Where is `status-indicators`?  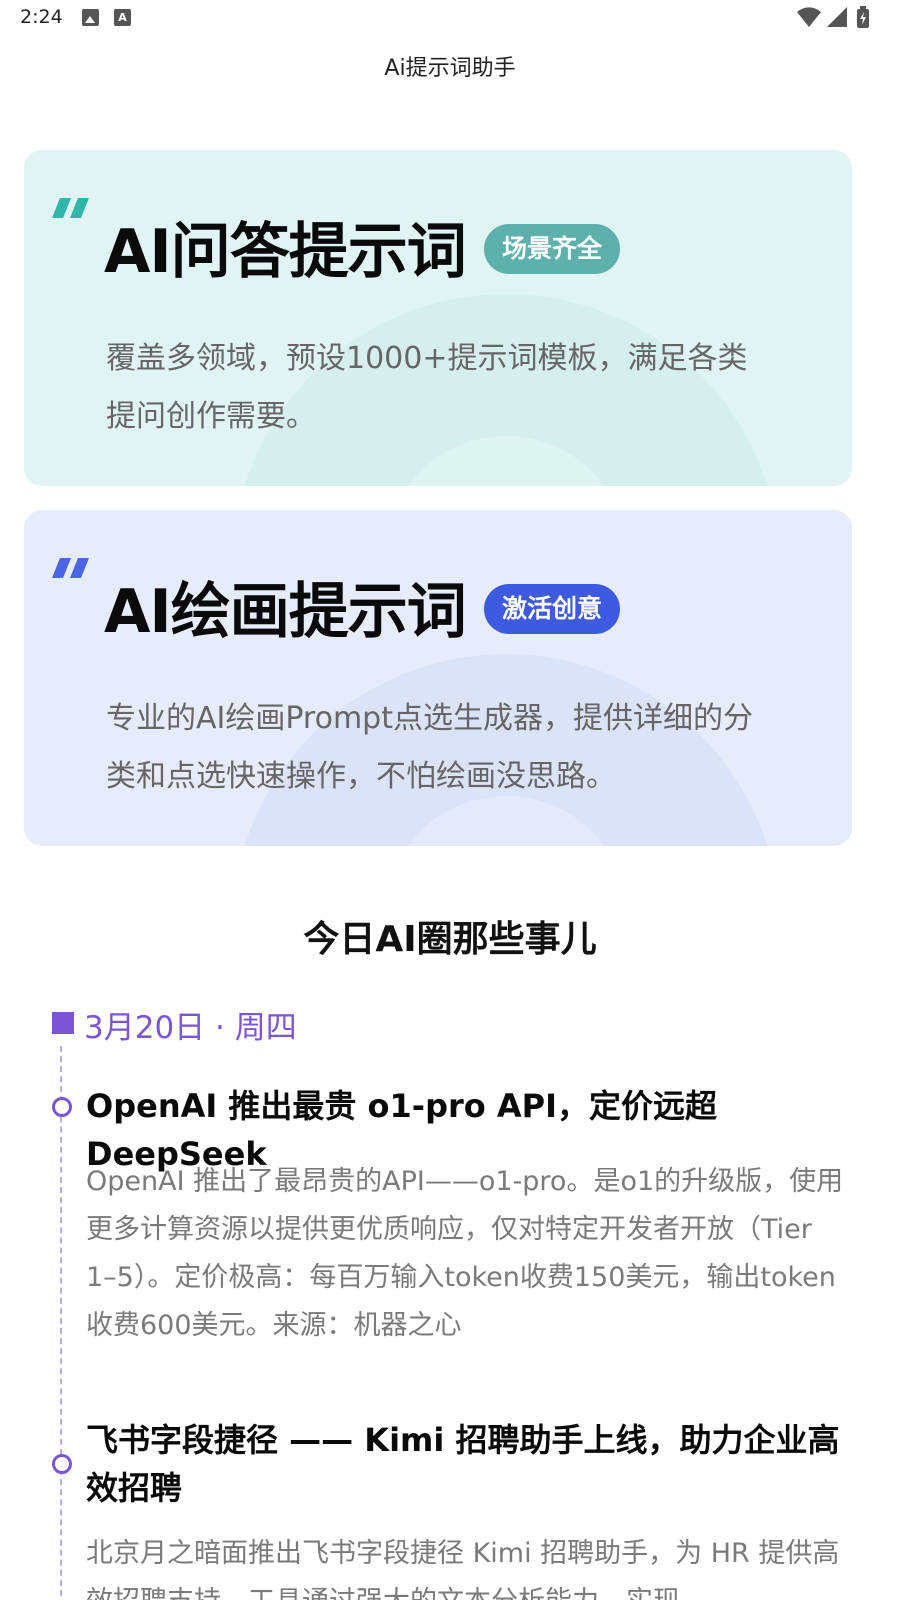
status-indicators is located at coordinates (841, 18).